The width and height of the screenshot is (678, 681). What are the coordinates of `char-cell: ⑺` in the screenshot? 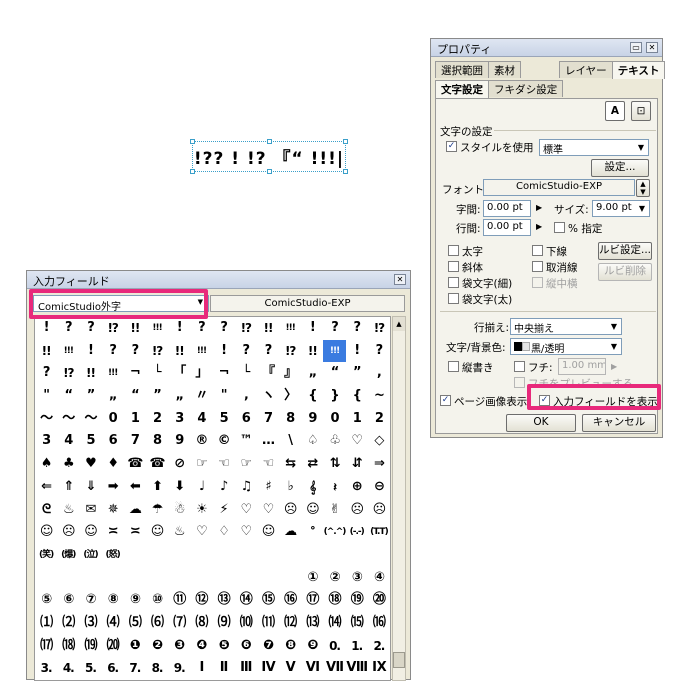 It's located at (179, 623).